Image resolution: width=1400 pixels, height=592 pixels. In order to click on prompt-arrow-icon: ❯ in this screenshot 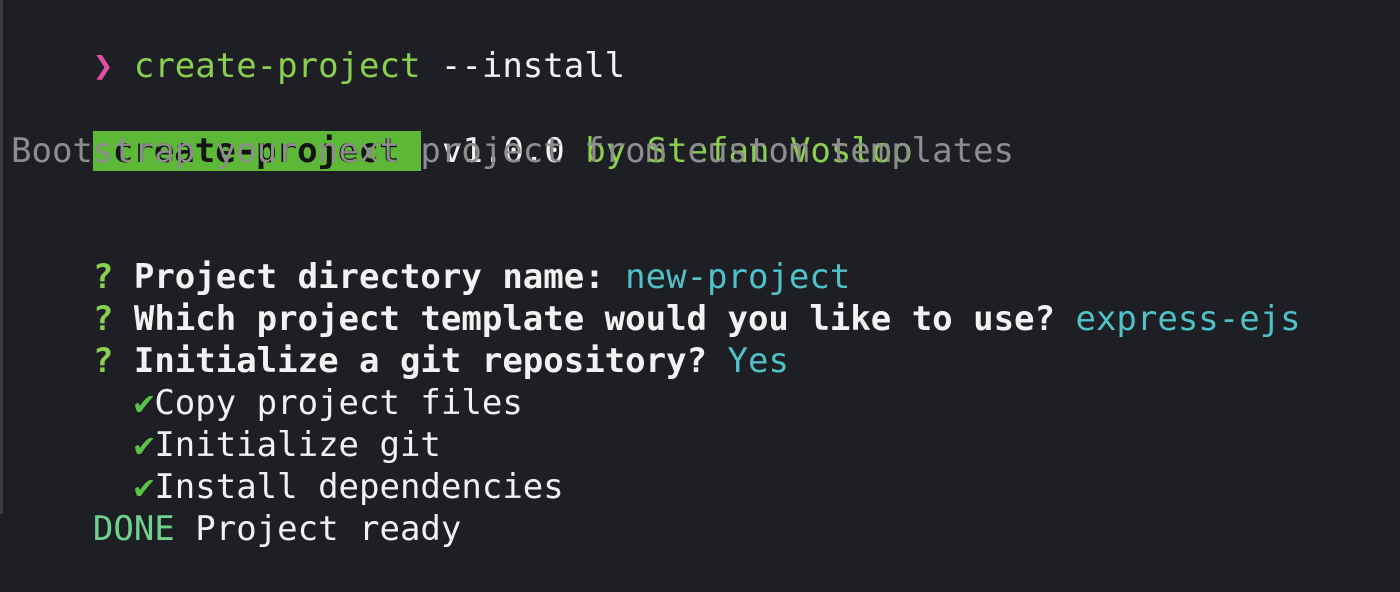, I will do `click(103, 66)`.